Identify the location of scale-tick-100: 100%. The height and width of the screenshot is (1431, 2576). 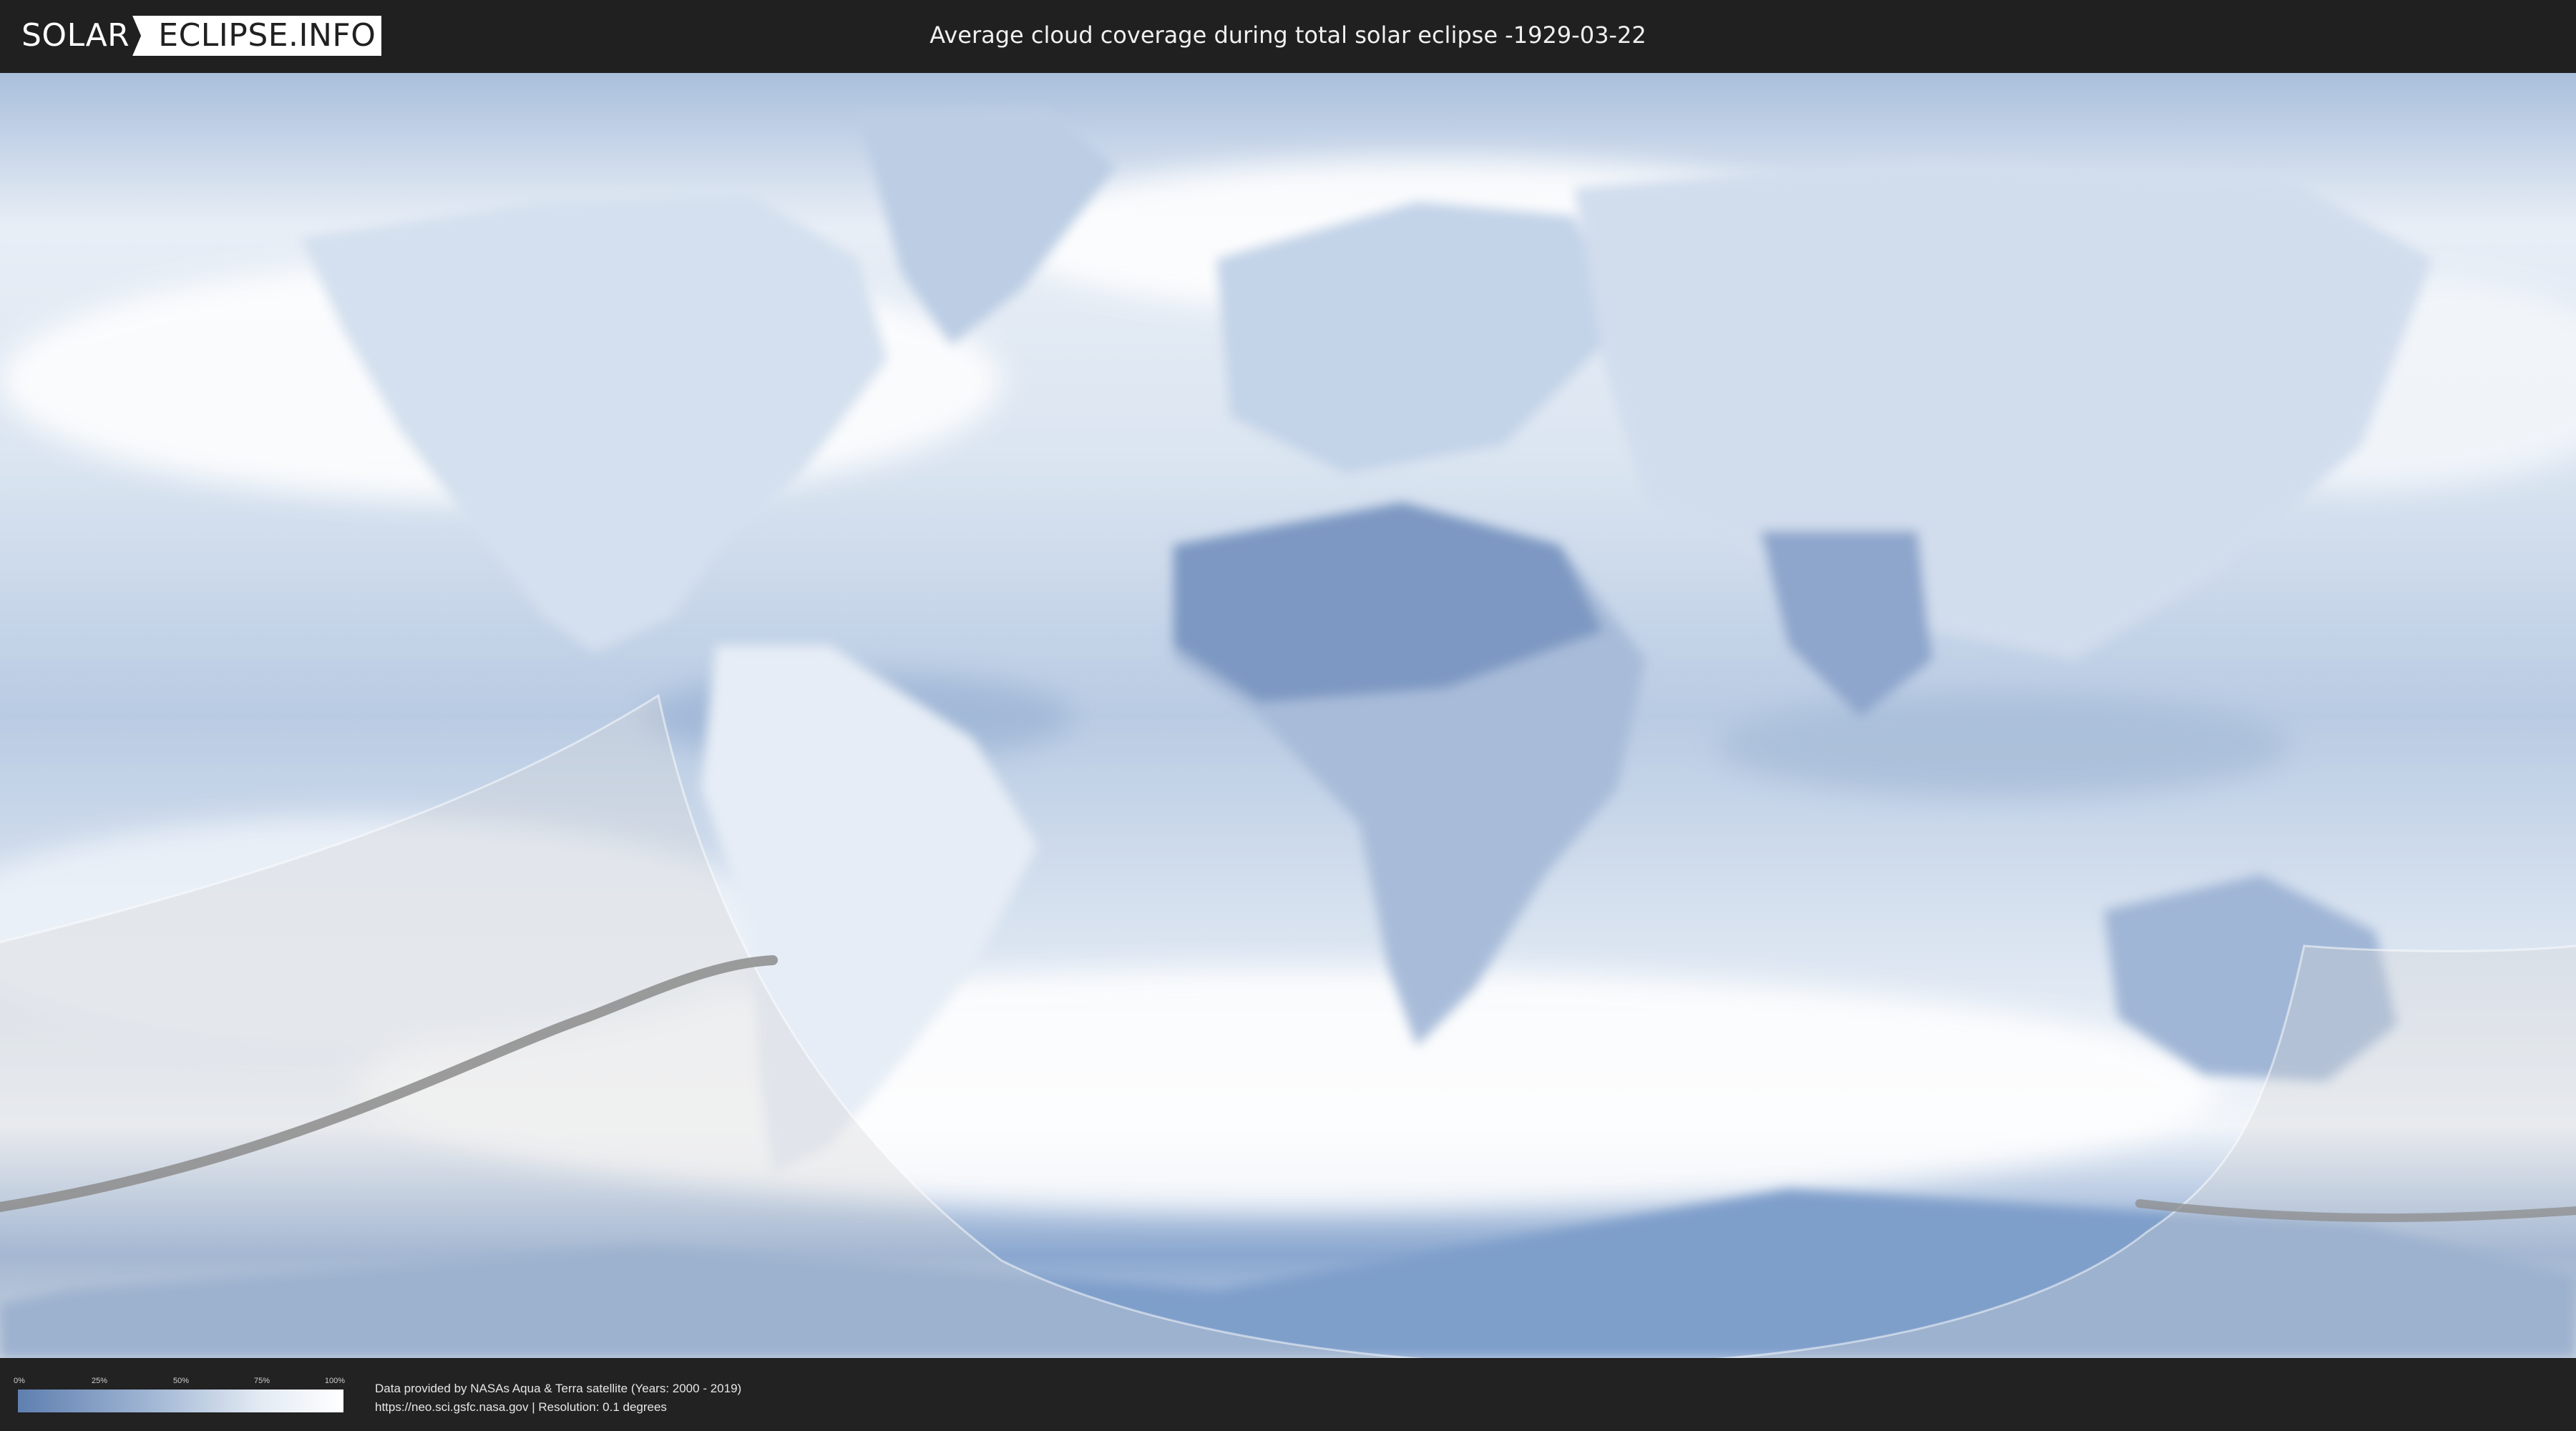
(335, 1381).